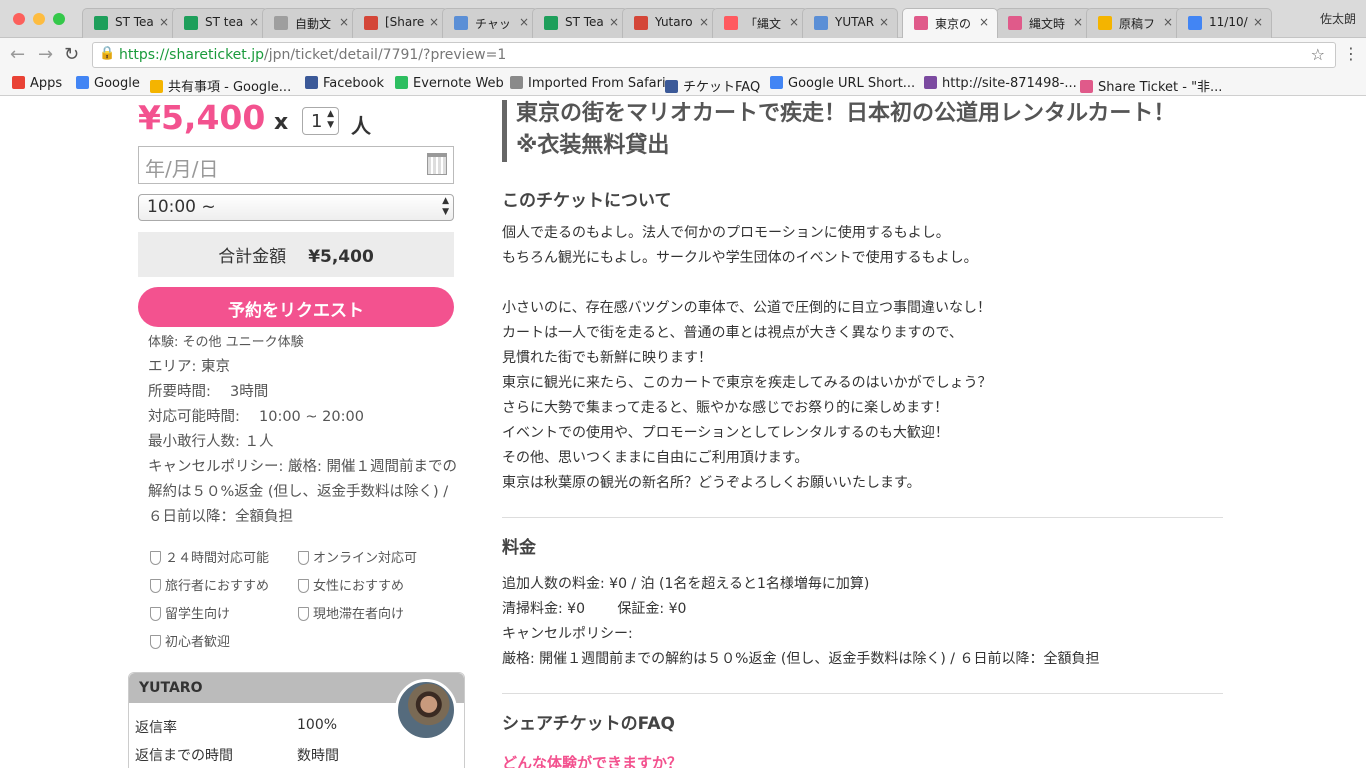 Image resolution: width=1366 pixels, height=768 pixels. Describe the element at coordinates (747, 308) in the screenshot. I see `paragraph-line: 小さいのに、存在感バツグンの車体で、公道で圧倒的に目立つ事間違いなし！` at that location.